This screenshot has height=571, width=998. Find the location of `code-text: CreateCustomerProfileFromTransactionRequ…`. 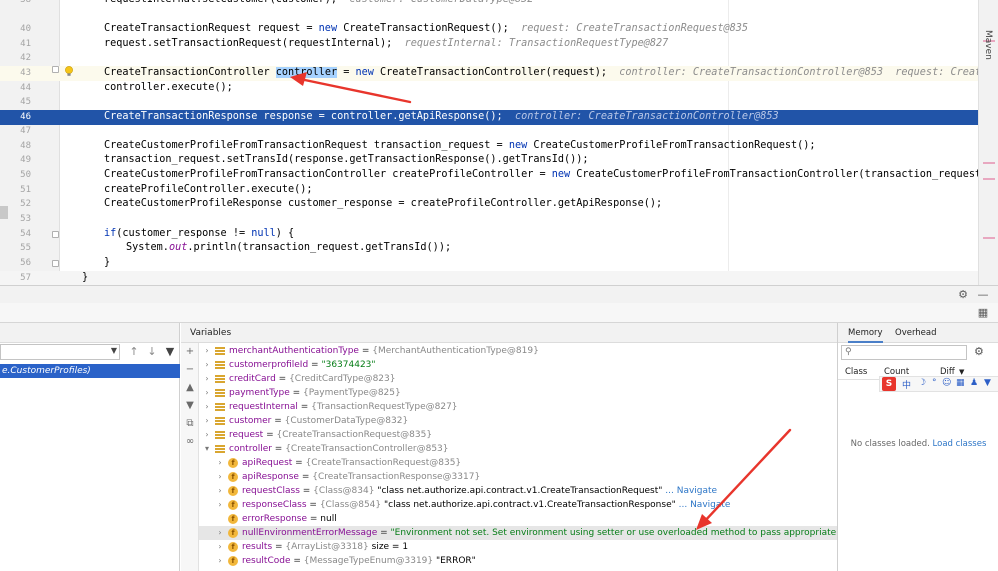

code-text: CreateCustomerProfileFromTransactionRequ… is located at coordinates (460, 146).